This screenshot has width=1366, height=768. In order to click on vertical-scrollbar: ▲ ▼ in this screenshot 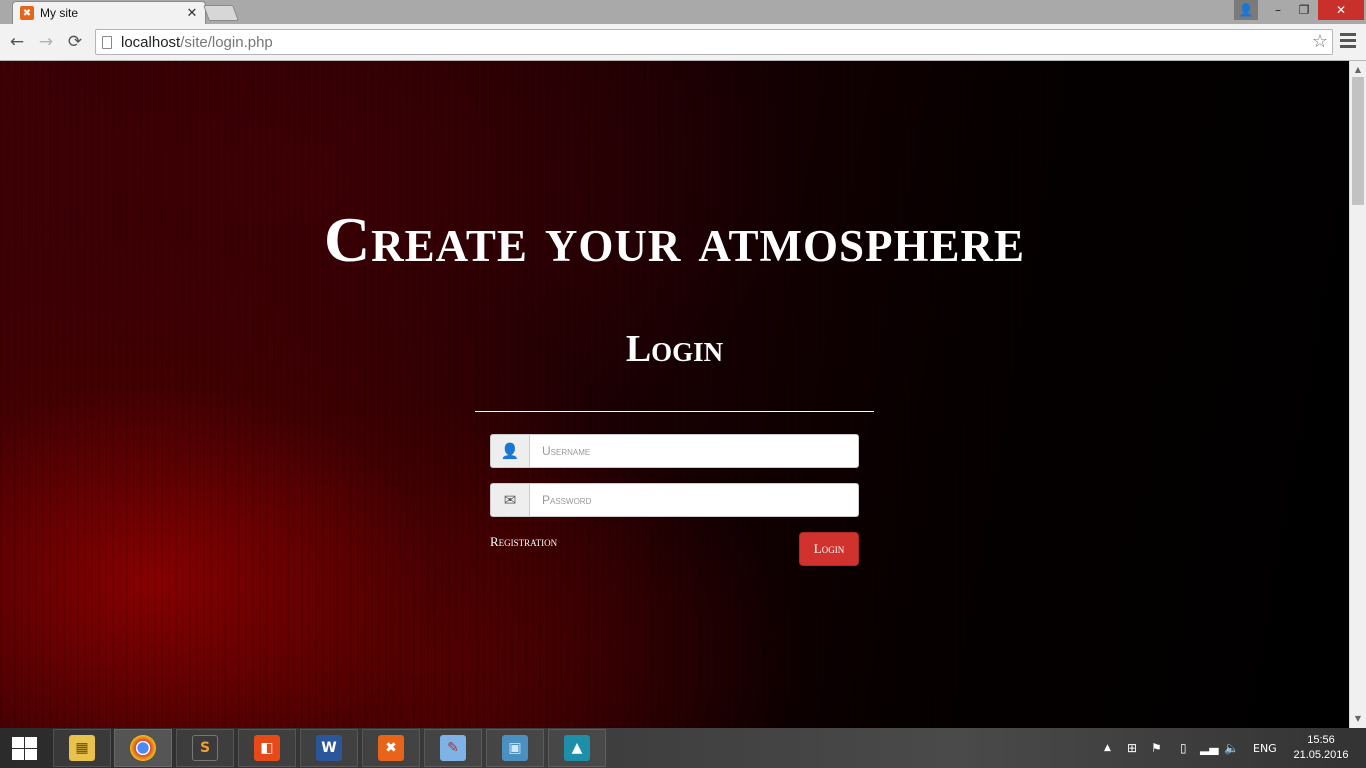, I will do `click(1357, 394)`.